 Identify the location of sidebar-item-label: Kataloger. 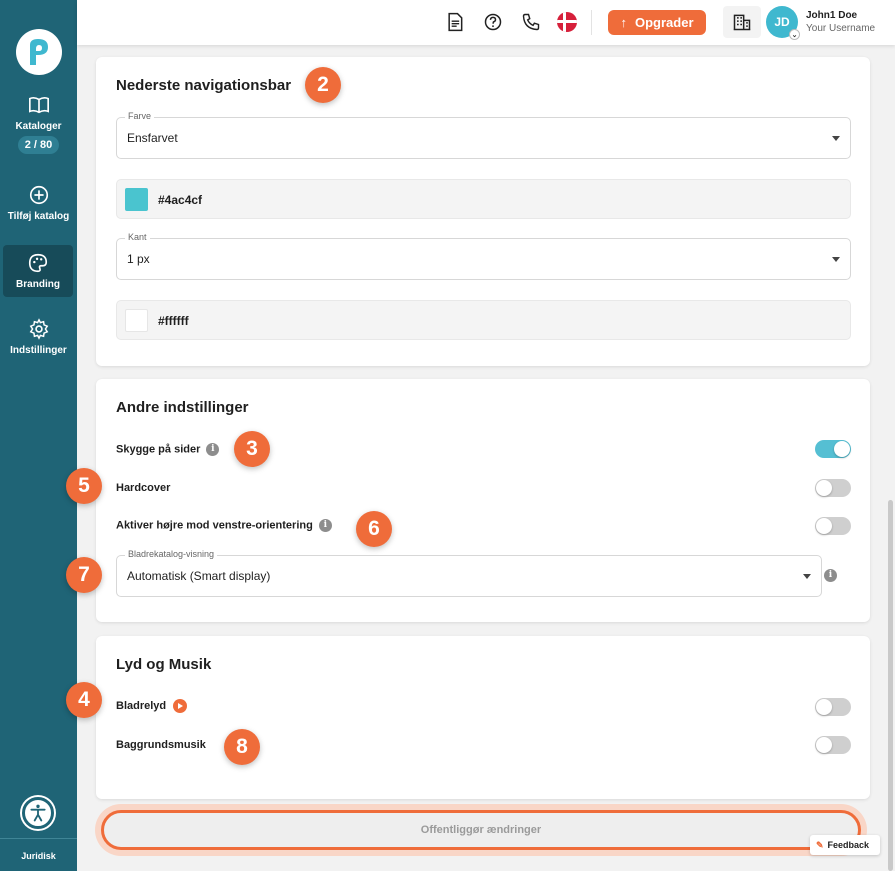
(38, 126).